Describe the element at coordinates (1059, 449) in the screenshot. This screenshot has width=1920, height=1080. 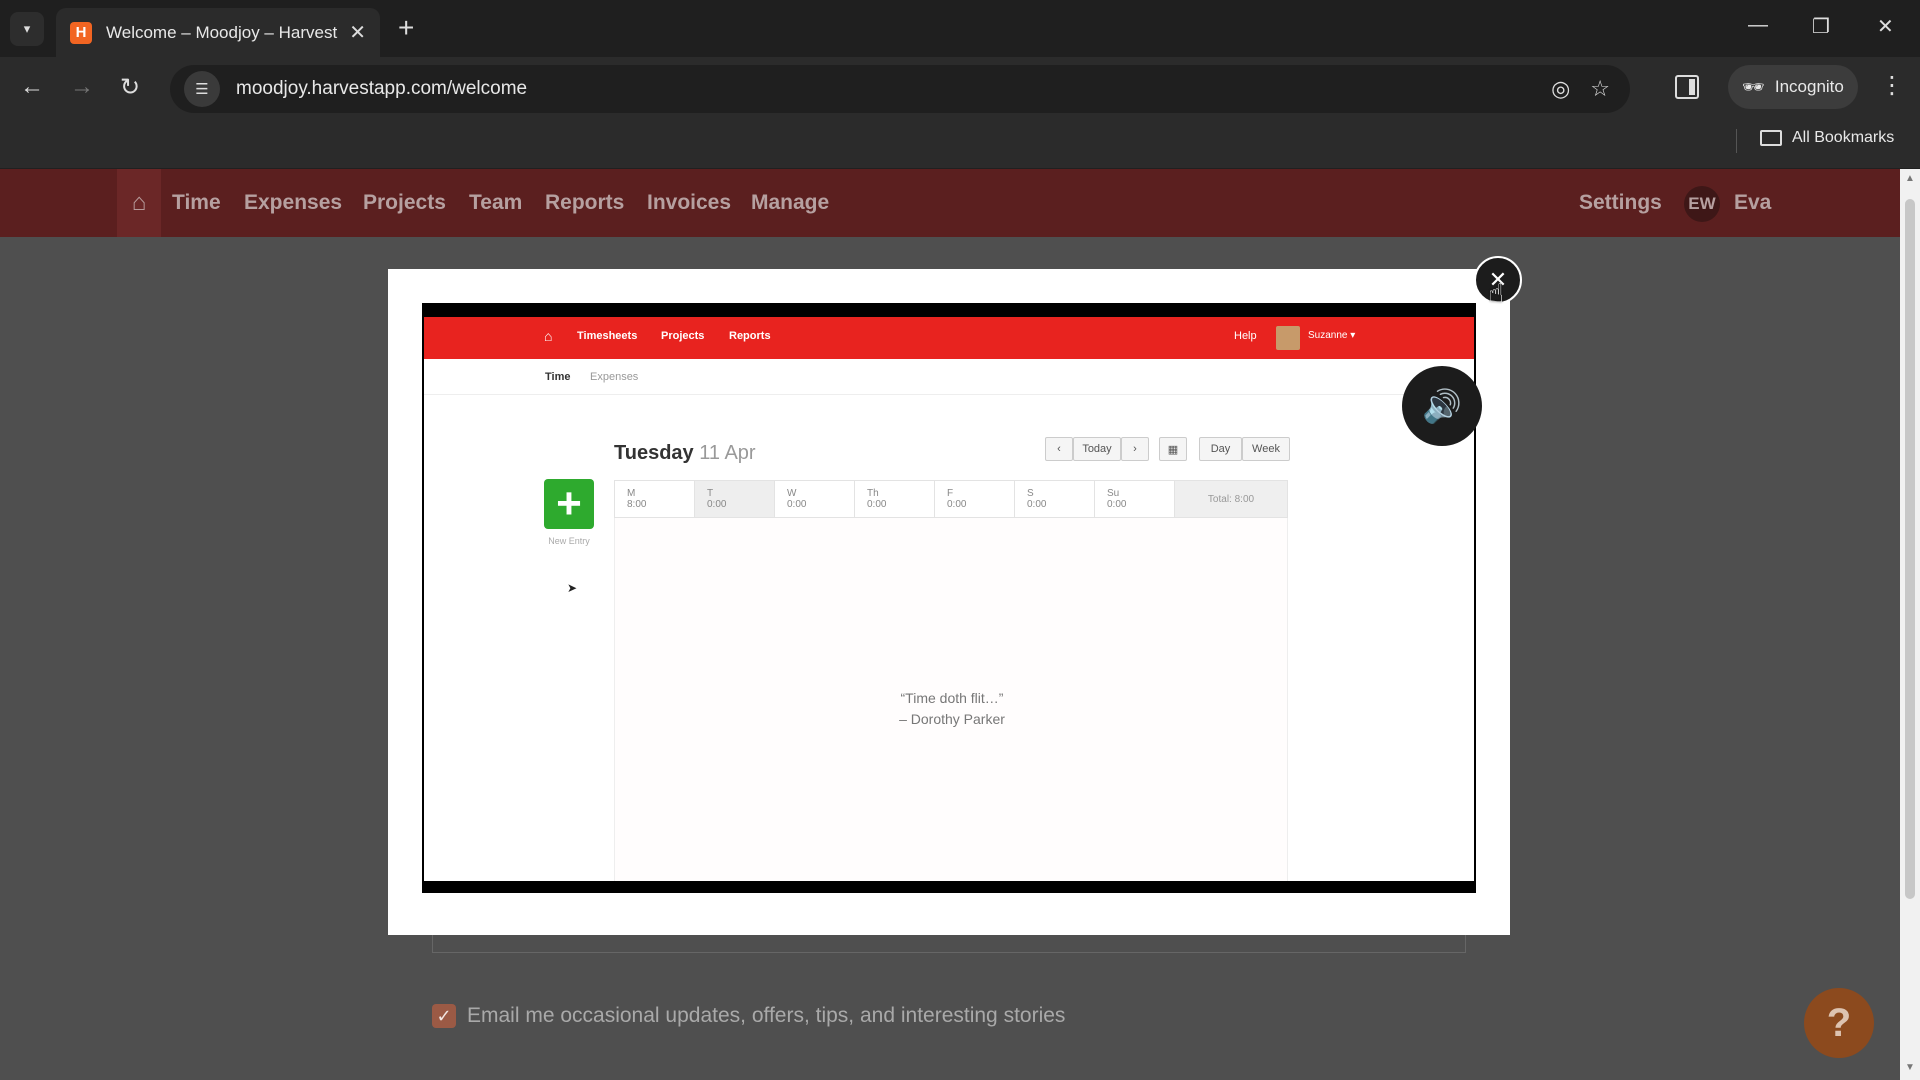
I see `video-prev-icon: ‹` at that location.